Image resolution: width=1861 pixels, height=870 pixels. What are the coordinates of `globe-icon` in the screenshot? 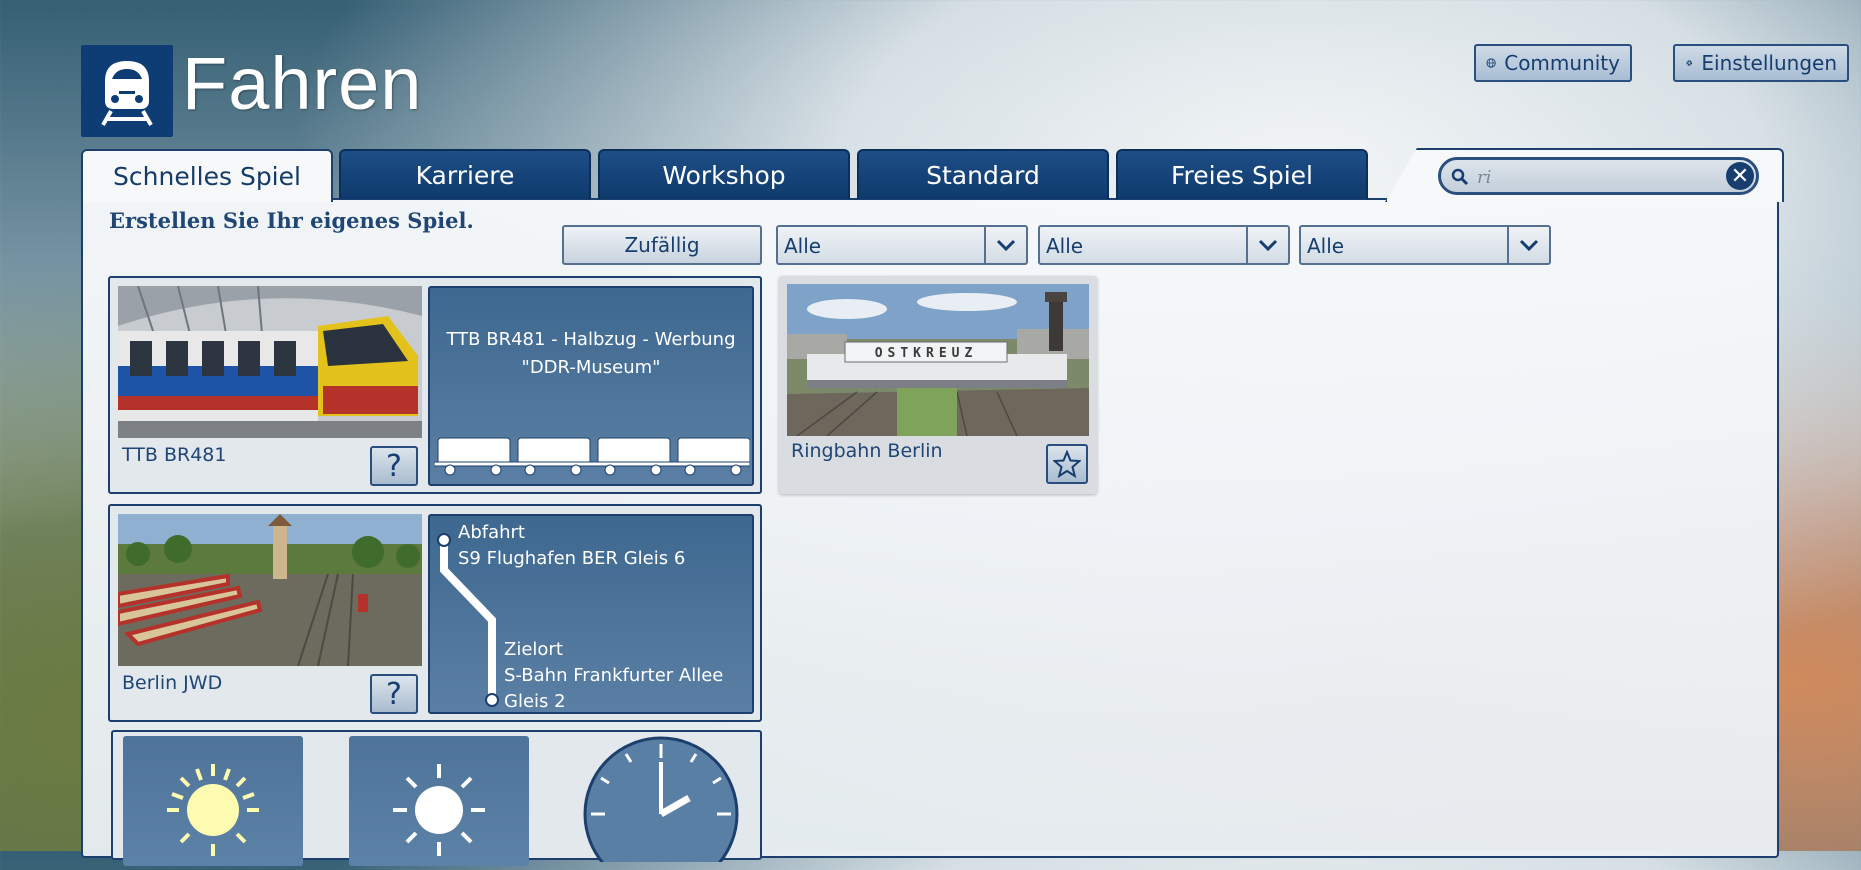 It's located at (1491, 63).